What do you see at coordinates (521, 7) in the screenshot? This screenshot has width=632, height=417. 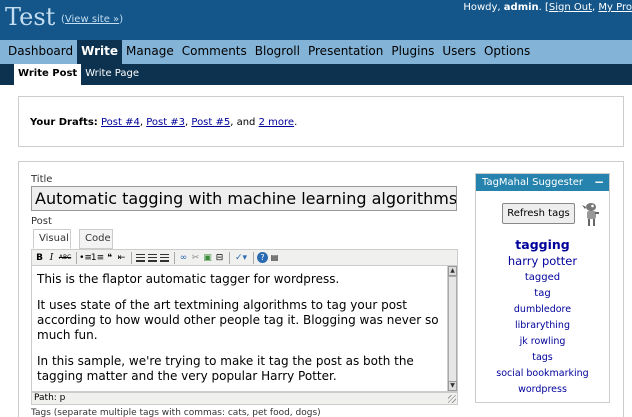 I see `username: admin` at bounding box center [521, 7].